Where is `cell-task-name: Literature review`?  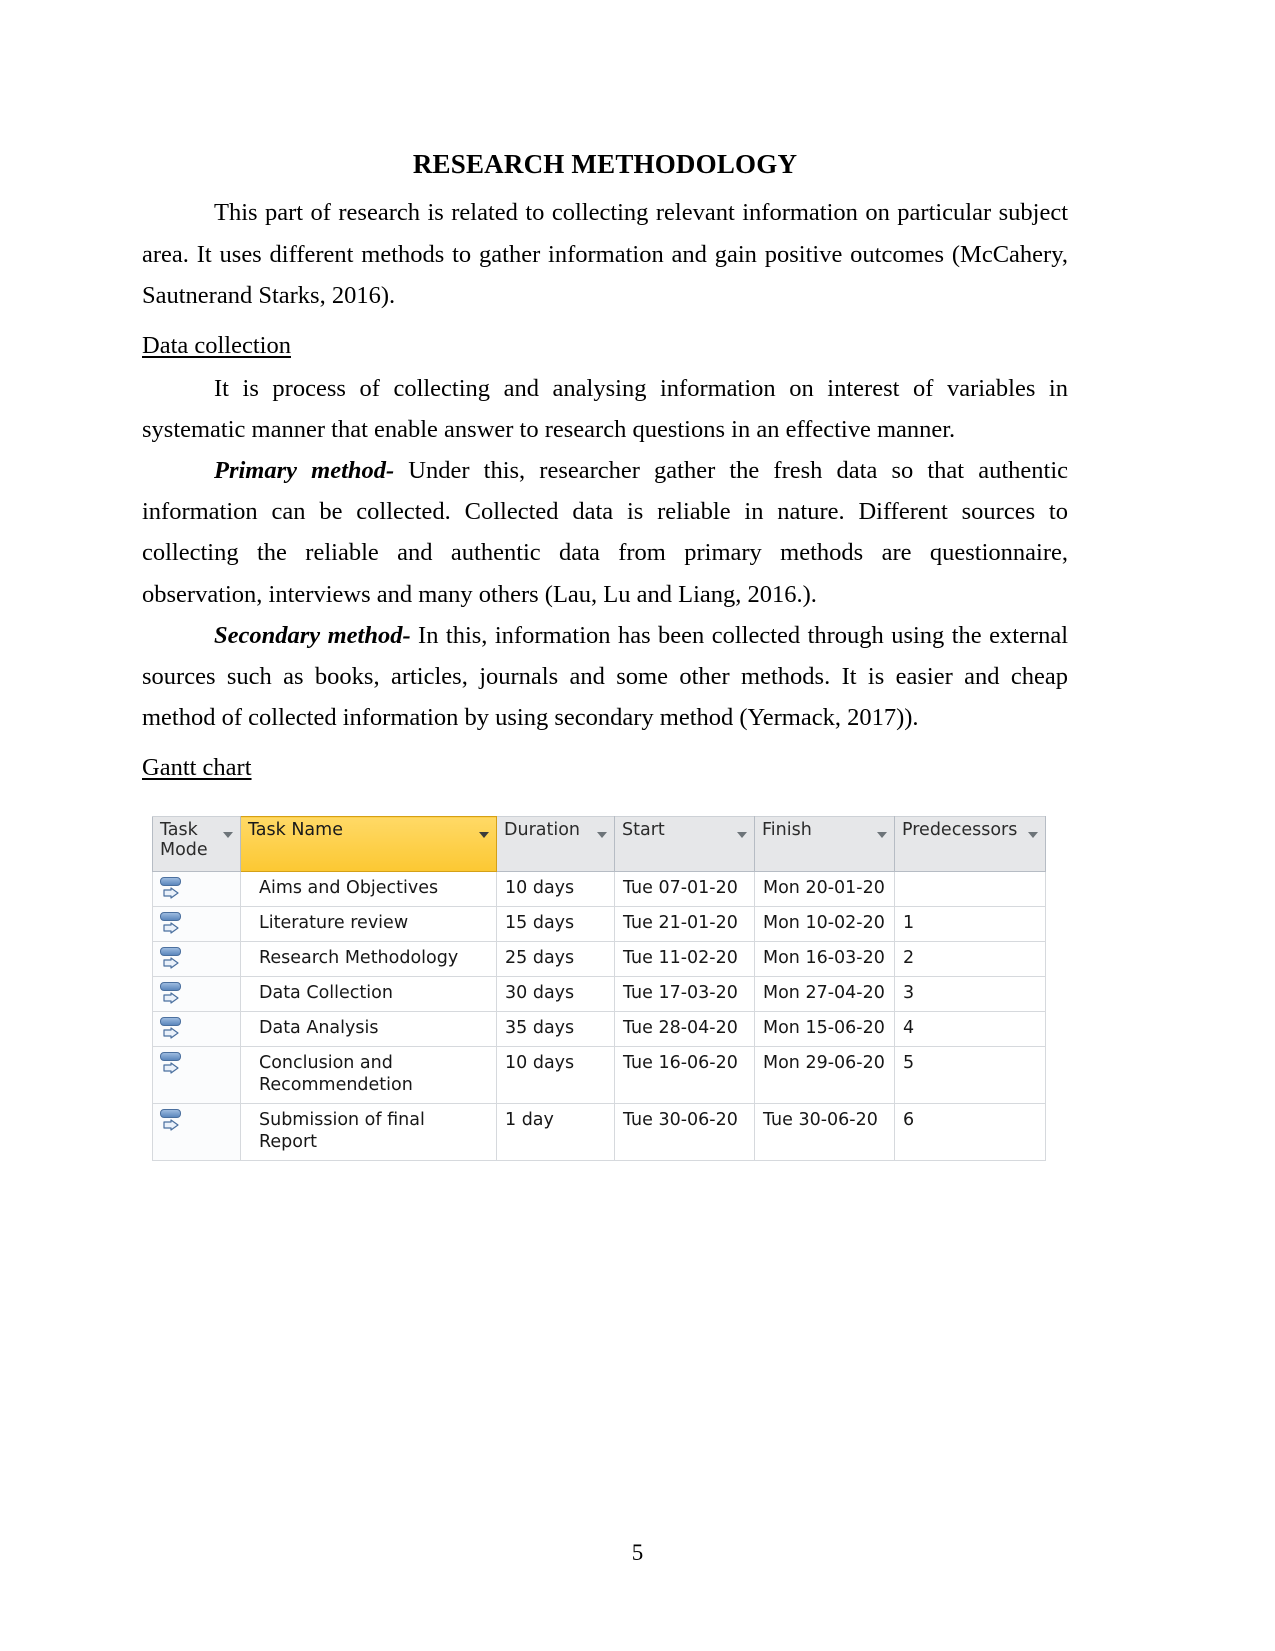 cell-task-name: Literature review is located at coordinates (368, 924).